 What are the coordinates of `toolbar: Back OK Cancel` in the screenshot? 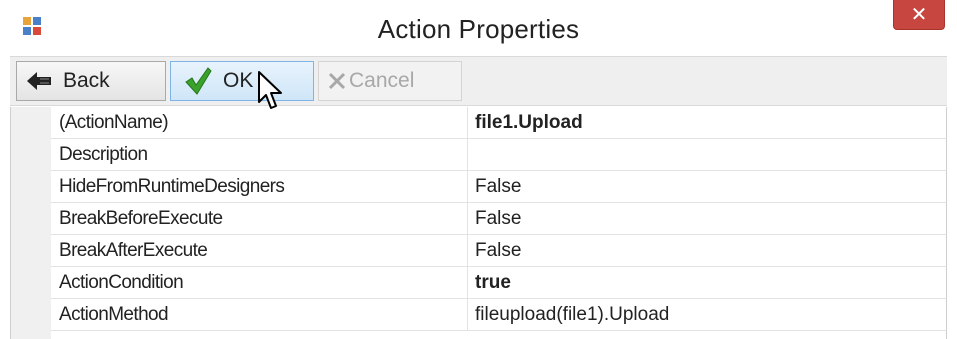 It's located at (478, 81).